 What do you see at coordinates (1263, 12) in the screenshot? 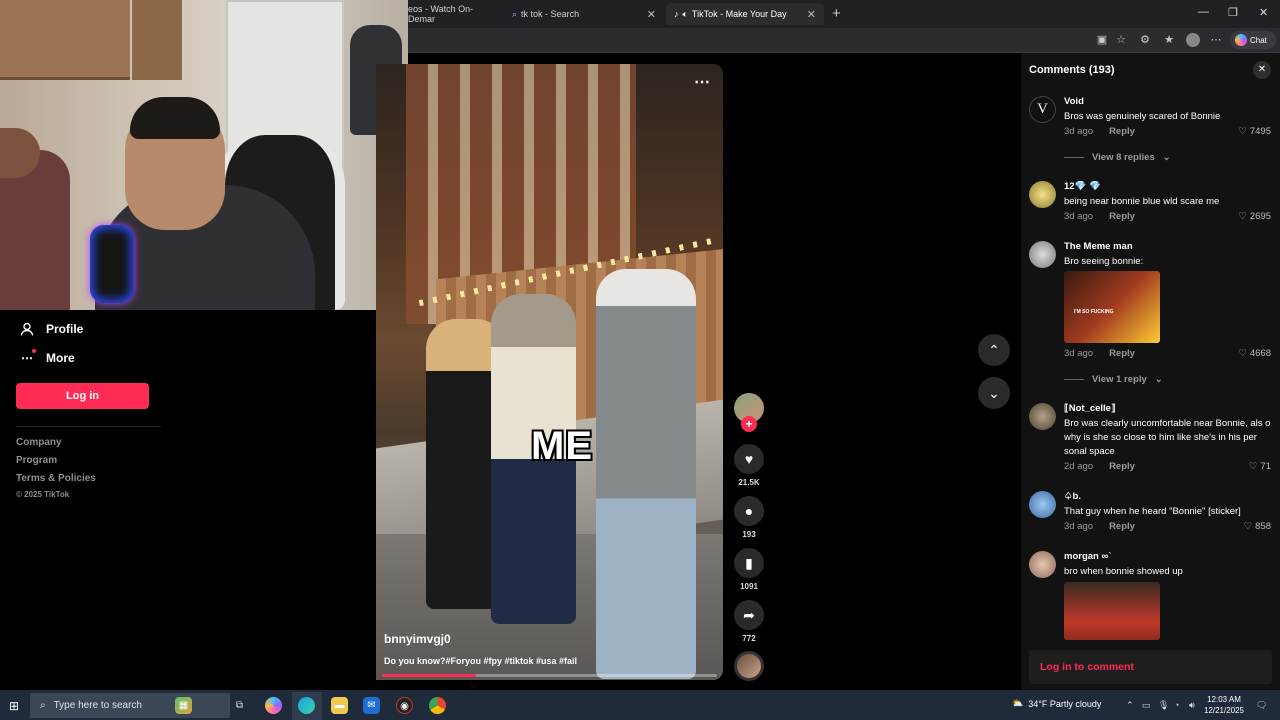
I see `close-window-icon: ✕` at bounding box center [1263, 12].